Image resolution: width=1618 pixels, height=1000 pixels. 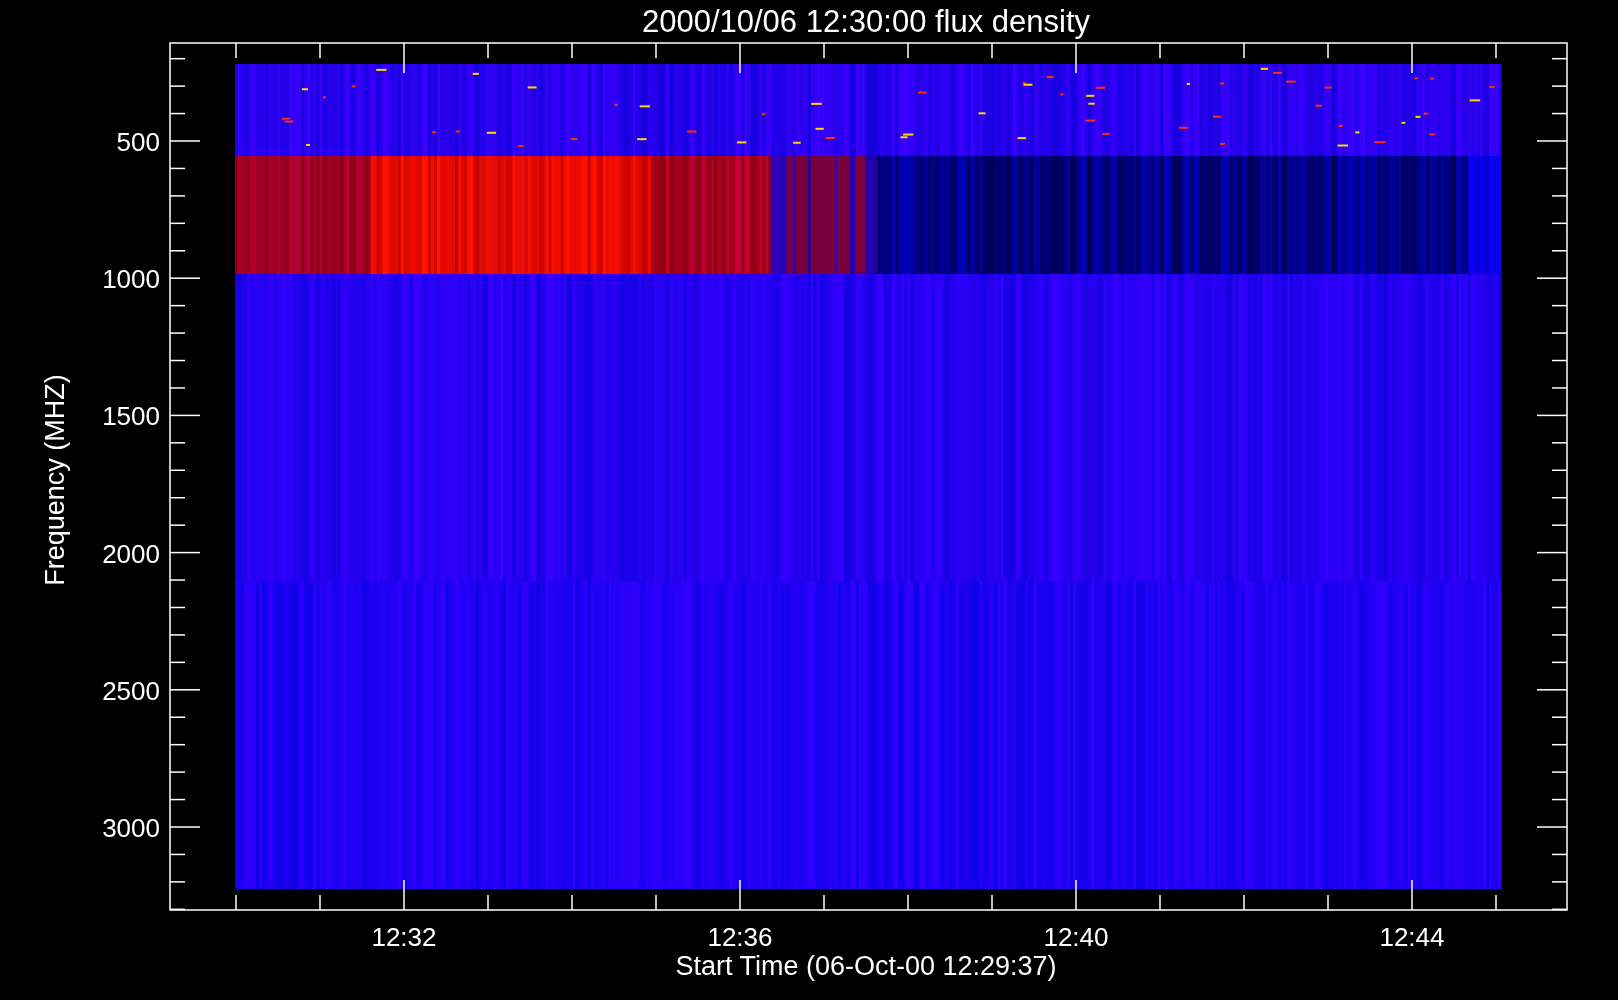 I want to click on axis-tick-label: 12:32, so click(x=404, y=937).